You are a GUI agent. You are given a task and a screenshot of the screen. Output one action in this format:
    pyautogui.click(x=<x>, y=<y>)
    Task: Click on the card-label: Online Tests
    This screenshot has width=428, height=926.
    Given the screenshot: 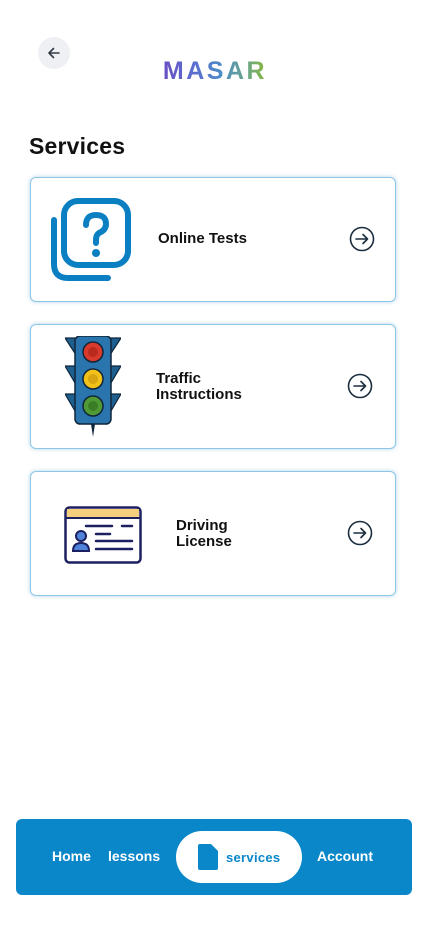 What is the action you would take?
    pyautogui.click(x=202, y=238)
    